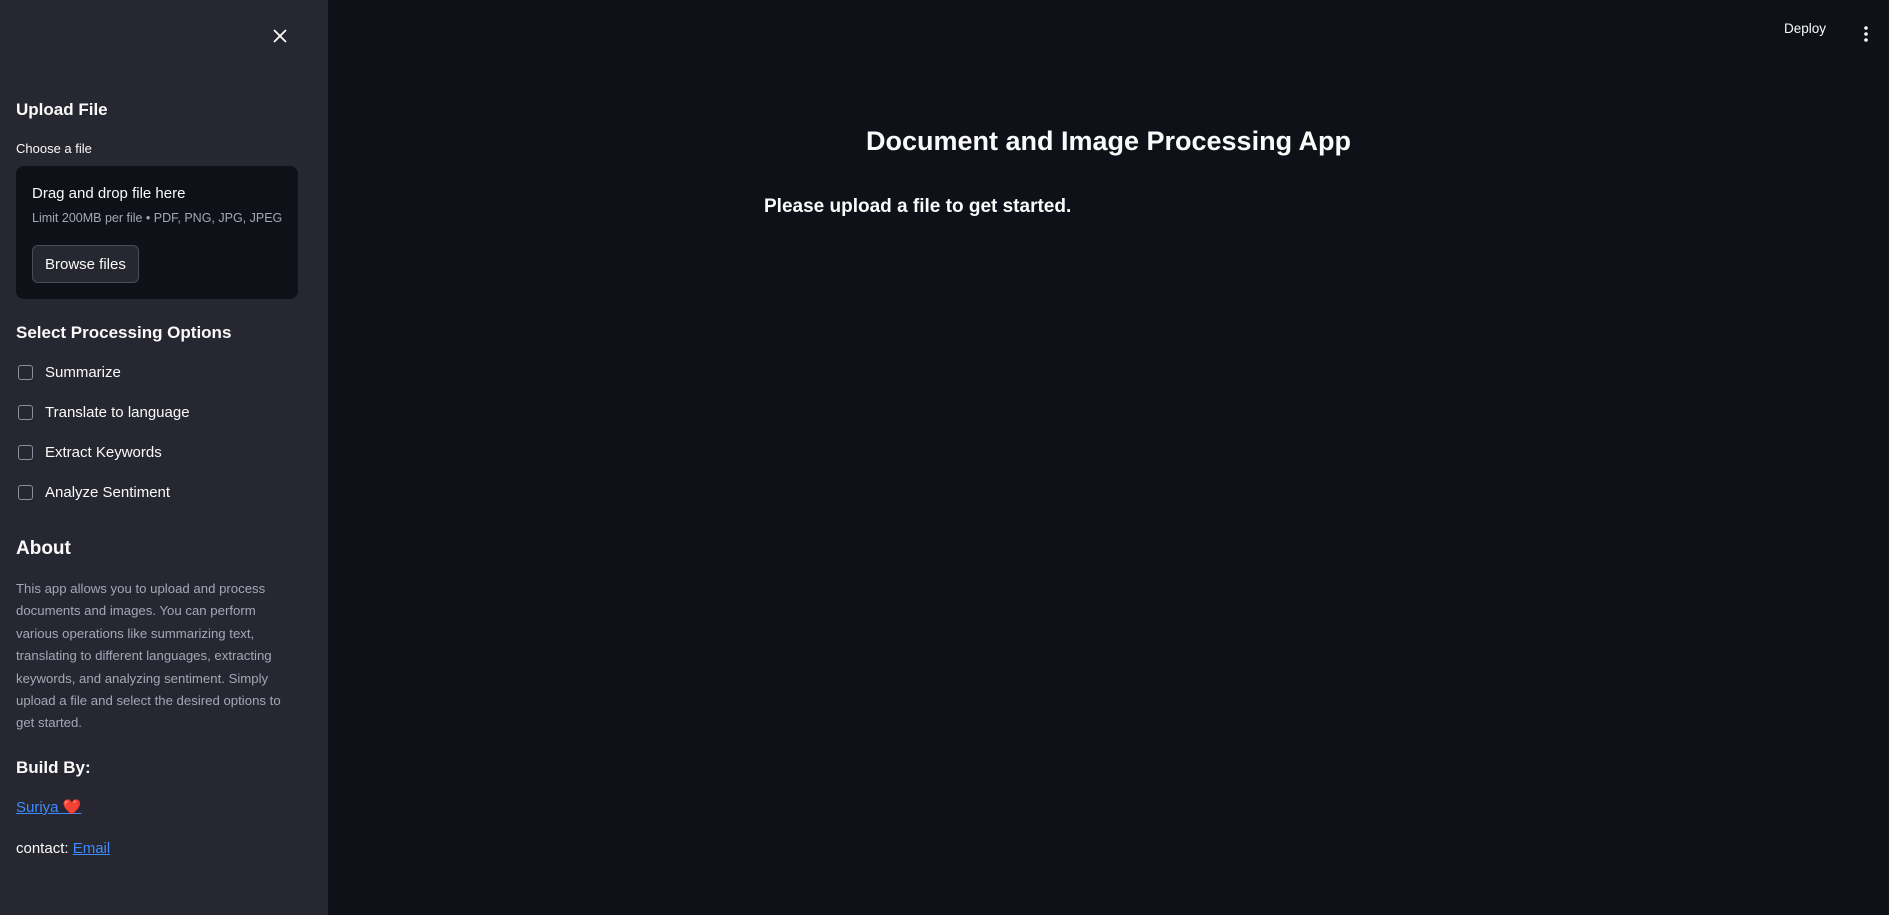  What do you see at coordinates (62, 109) in the screenshot?
I see `upload-section-title: Upload File` at bounding box center [62, 109].